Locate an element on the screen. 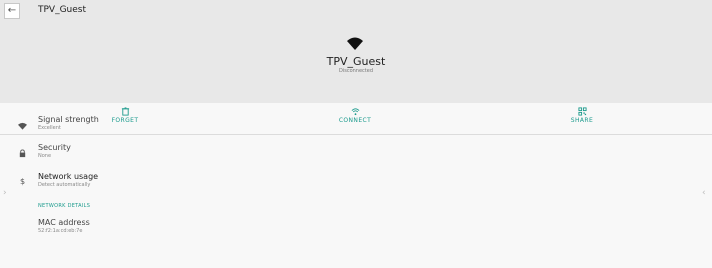  security-row: Security None is located at coordinates (356, 155).